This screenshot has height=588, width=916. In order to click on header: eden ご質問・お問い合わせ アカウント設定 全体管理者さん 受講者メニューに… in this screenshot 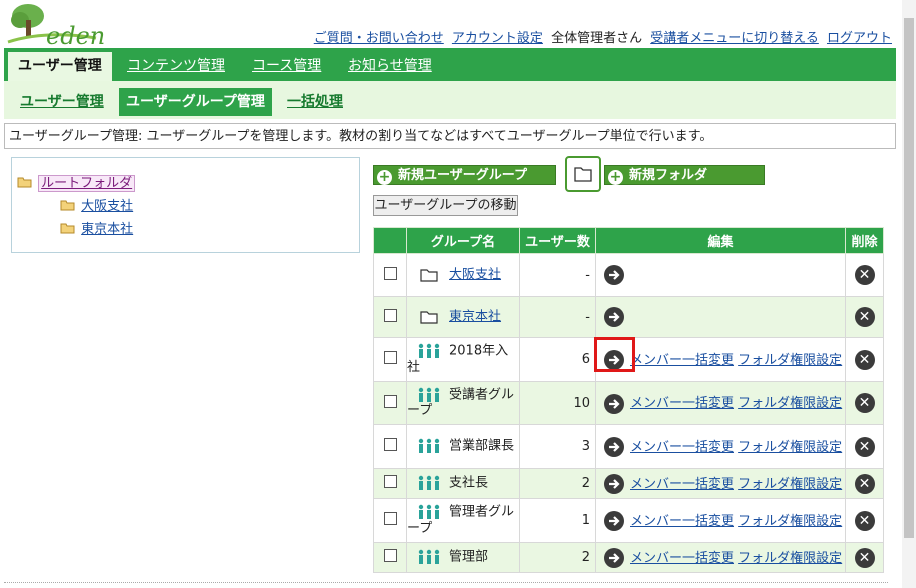, I will do `click(451, 25)`.